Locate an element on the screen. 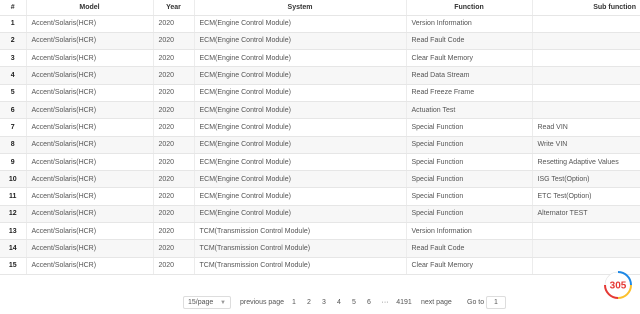 Image resolution: width=640 pixels, height=314 pixels. cell-sub-function: Alternator TEST is located at coordinates (586, 214).